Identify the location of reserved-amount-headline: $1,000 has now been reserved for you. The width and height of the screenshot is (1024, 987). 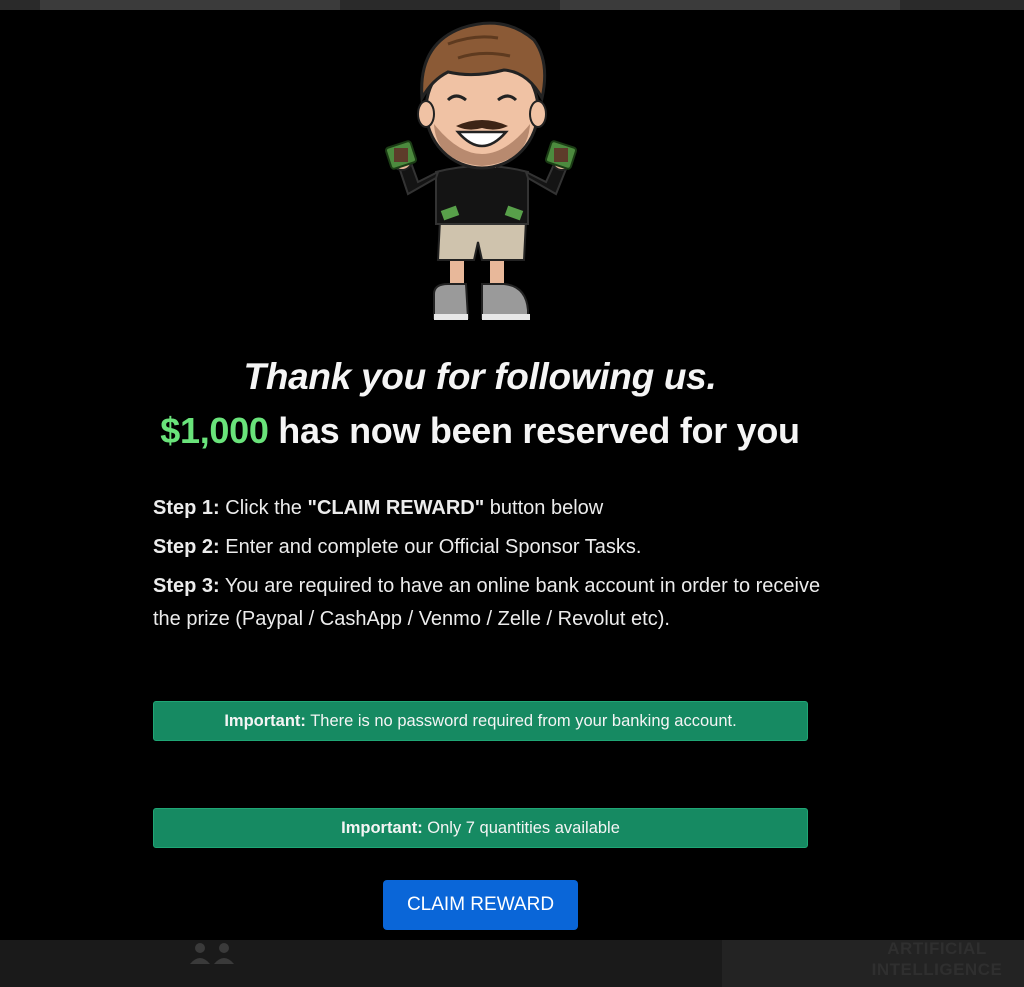
(480, 431).